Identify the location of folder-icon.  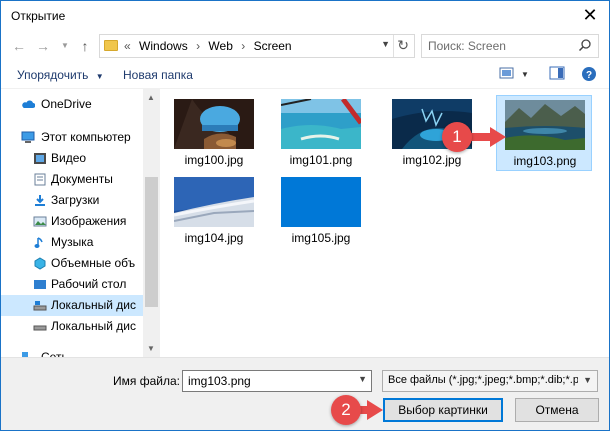
(111, 45).